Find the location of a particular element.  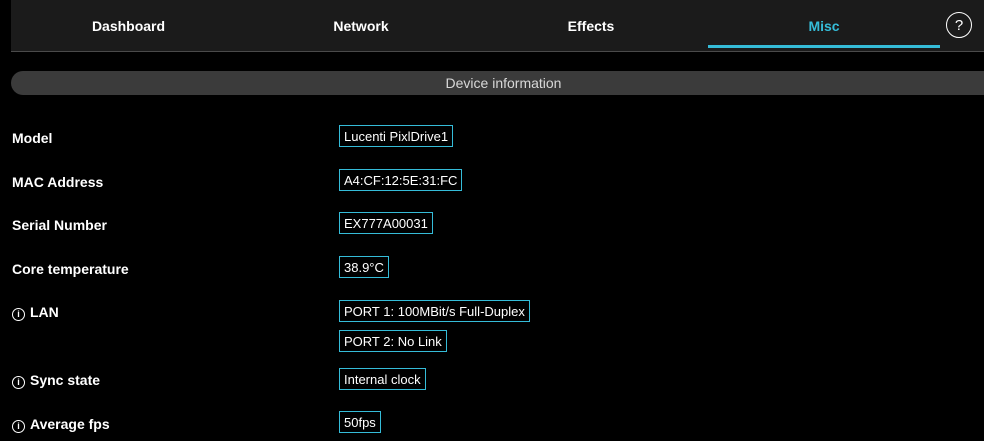

lan-label: LAN is located at coordinates (44, 312).